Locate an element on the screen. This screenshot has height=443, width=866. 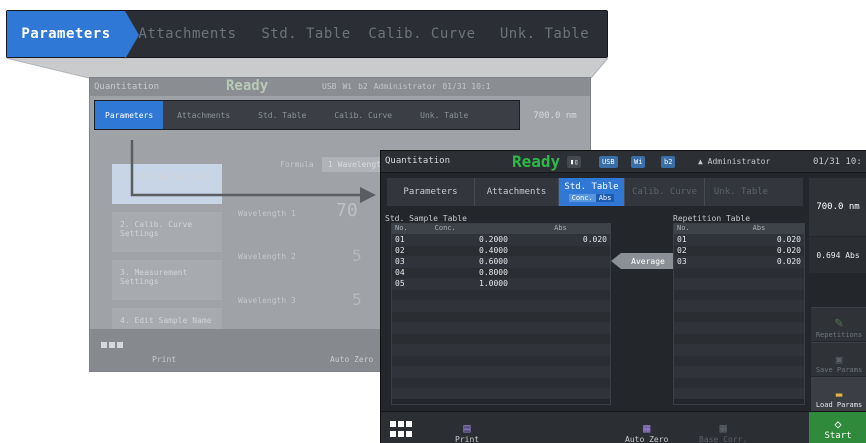
start-label: Start is located at coordinates (838, 435).